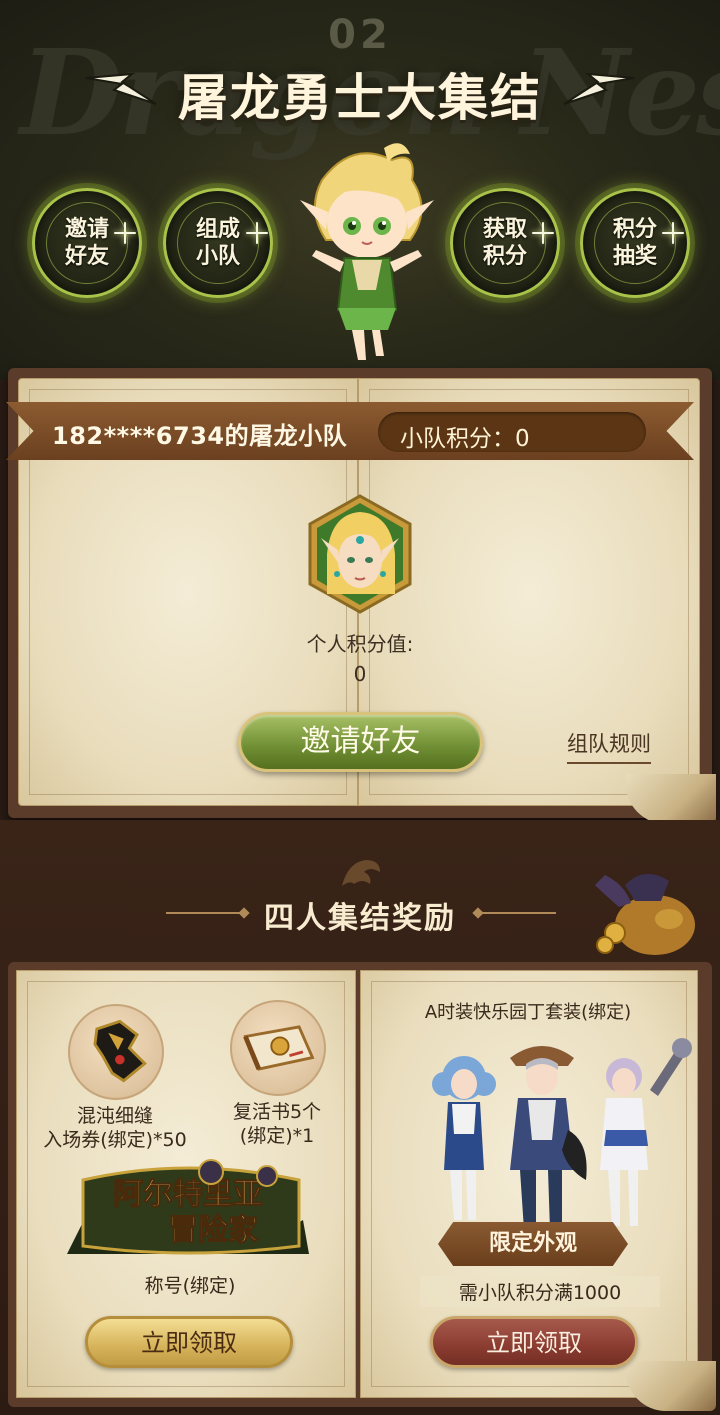  What do you see at coordinates (360, 554) in the screenshot?
I see `player-avatar` at bounding box center [360, 554].